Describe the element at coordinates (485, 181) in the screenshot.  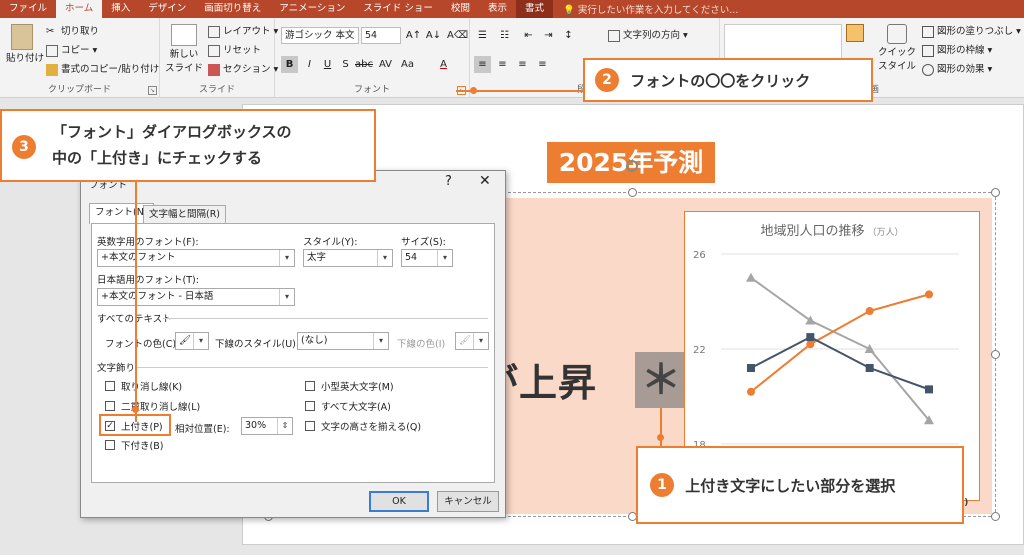
I see `close-icon: ✕` at that location.